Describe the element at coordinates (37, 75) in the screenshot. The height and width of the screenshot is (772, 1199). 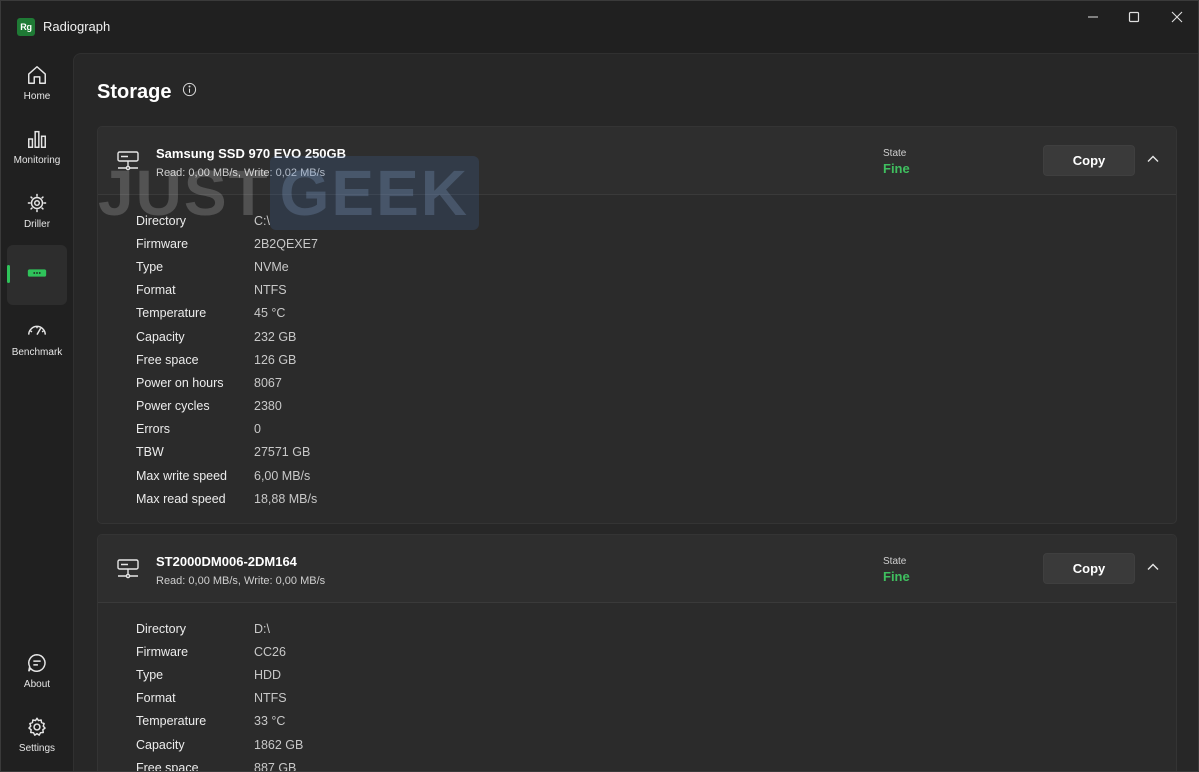
I see `home-icon` at that location.